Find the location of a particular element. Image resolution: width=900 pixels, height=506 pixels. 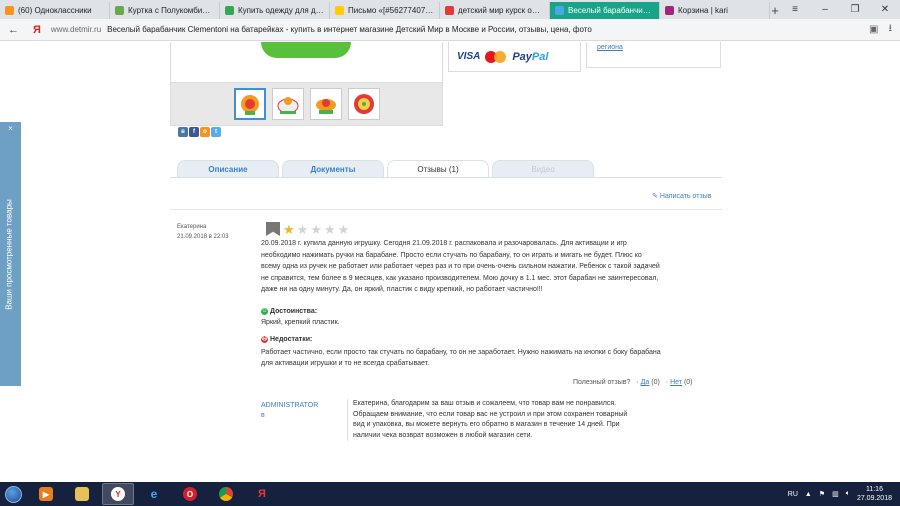

payment-methods: VISA PayPal is located at coordinates (514, 57).